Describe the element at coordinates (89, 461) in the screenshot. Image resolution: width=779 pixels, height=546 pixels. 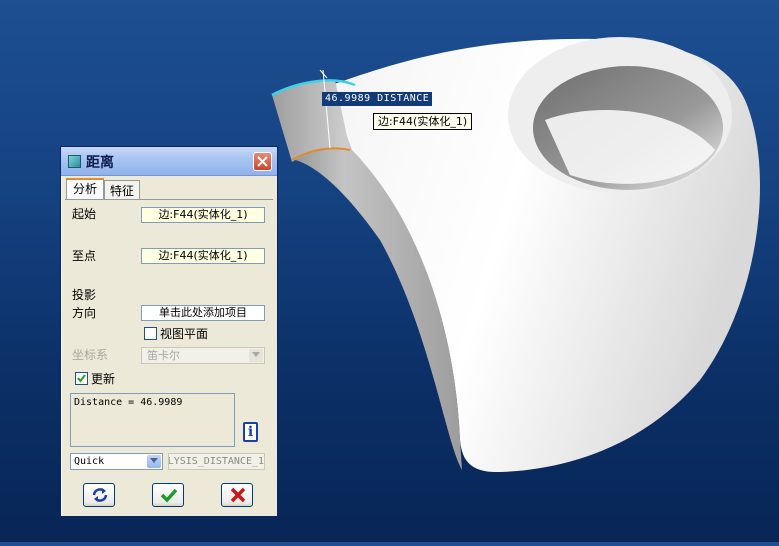
I see `analysis-mode-value: Quick` at that location.